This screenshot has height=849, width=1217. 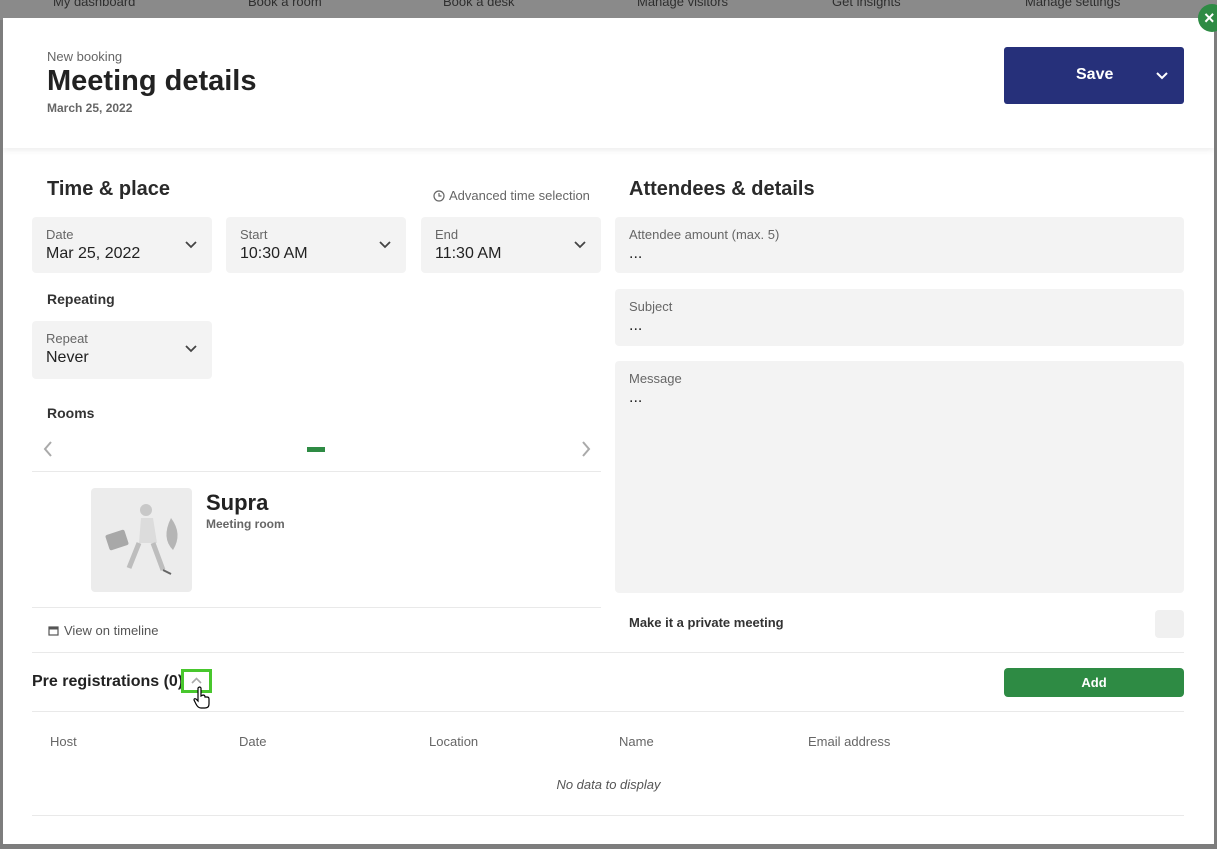 I want to click on subject-label: Subject, so click(x=651, y=306).